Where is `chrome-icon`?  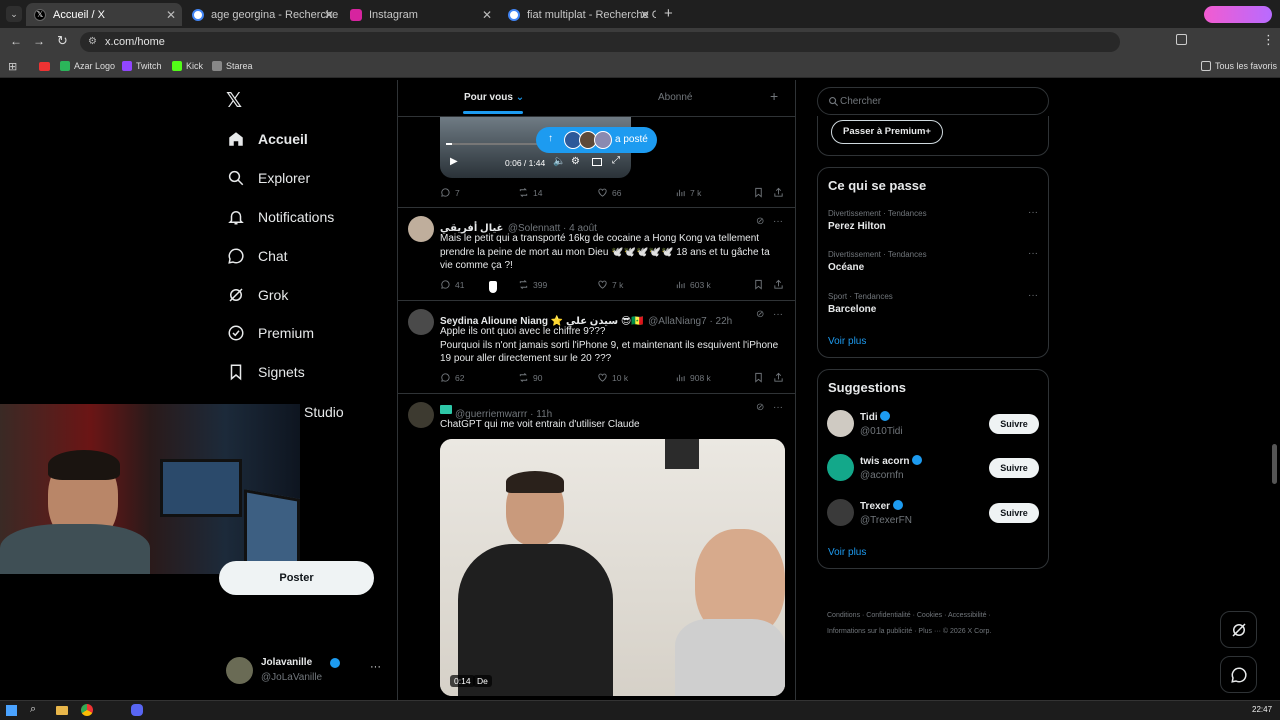 chrome-icon is located at coordinates (87, 710).